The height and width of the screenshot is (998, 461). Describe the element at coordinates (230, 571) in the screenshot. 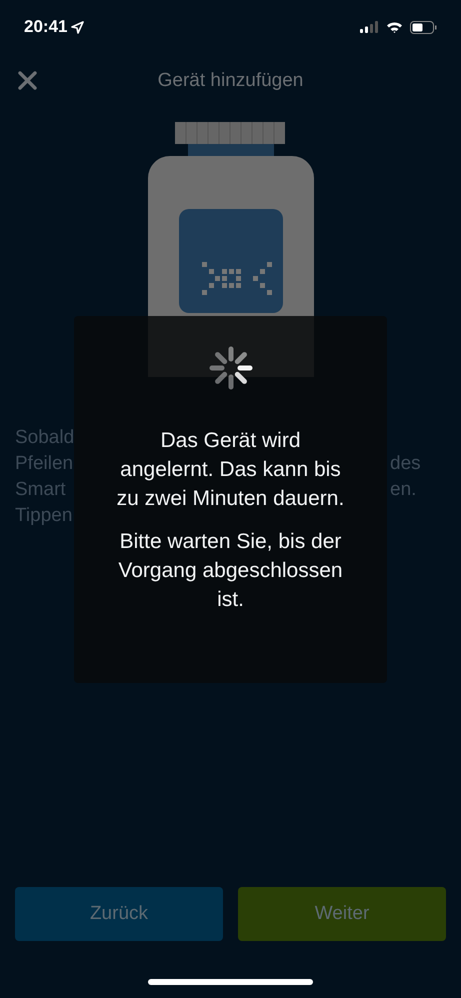

I see `dialog-message: Bitte warten Sie, bis der Vorgang abgeschlossen ist.` at that location.